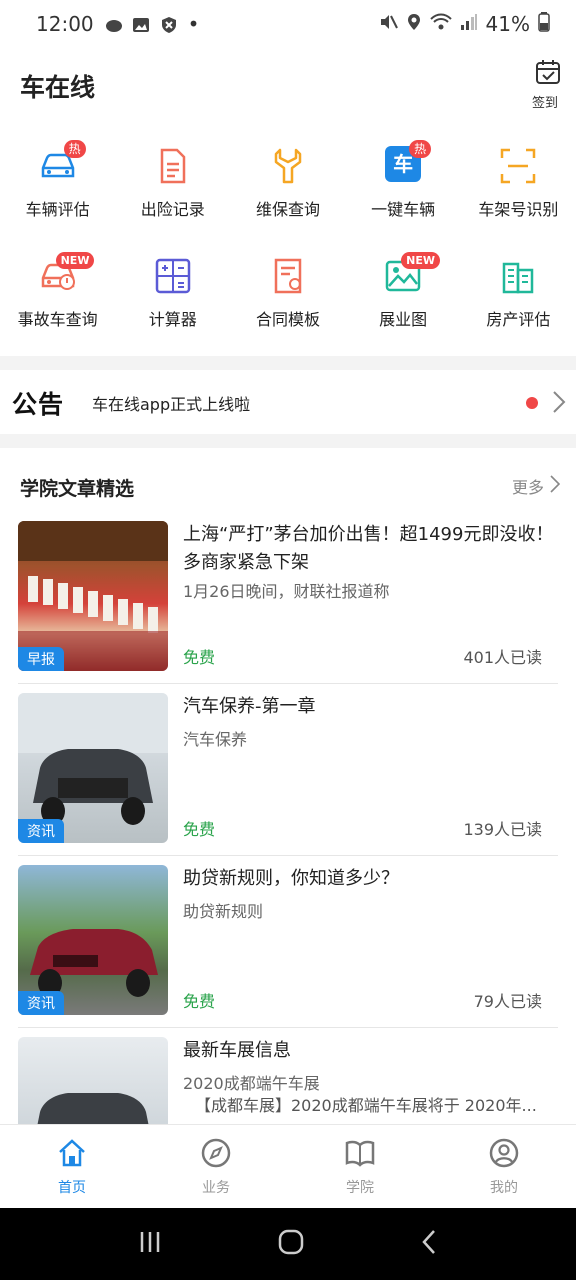 The height and width of the screenshot is (1280, 576). Describe the element at coordinates (286, 591) in the screenshot. I see `article-subtitle: 1月26日晚间，财联社报道称` at that location.